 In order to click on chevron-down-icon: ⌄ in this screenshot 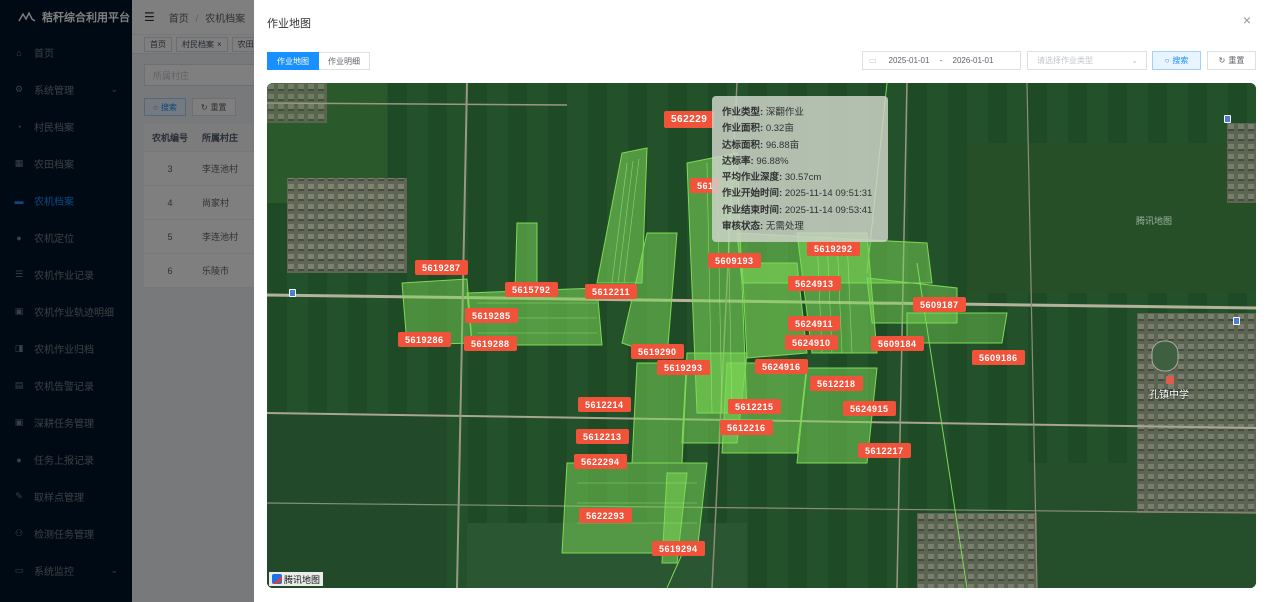, I will do `click(1134, 60)`.